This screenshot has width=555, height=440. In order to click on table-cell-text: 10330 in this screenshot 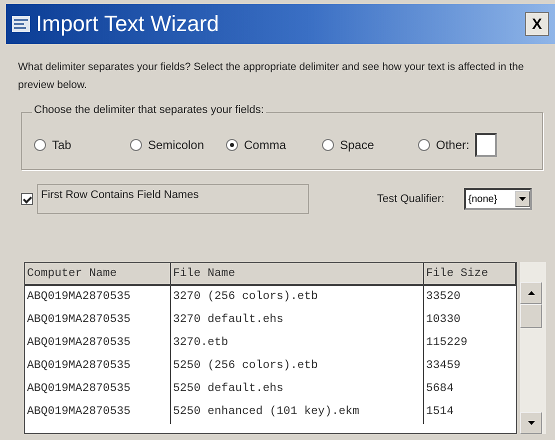, I will do `click(443, 320)`.